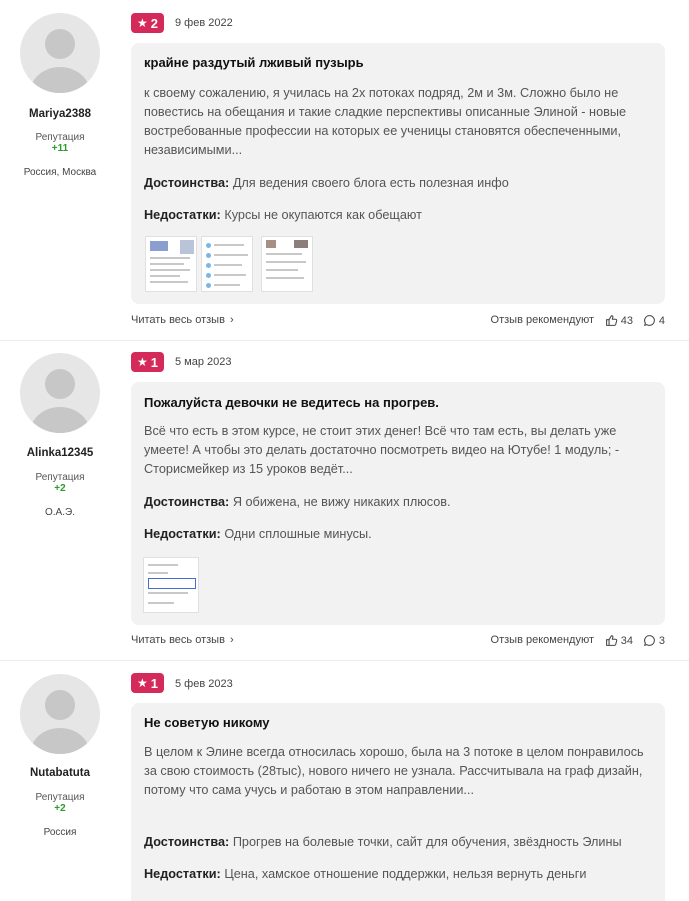 The width and height of the screenshot is (689, 901). Describe the element at coordinates (60, 453) in the screenshot. I see `author-name: Alinka12345` at that location.